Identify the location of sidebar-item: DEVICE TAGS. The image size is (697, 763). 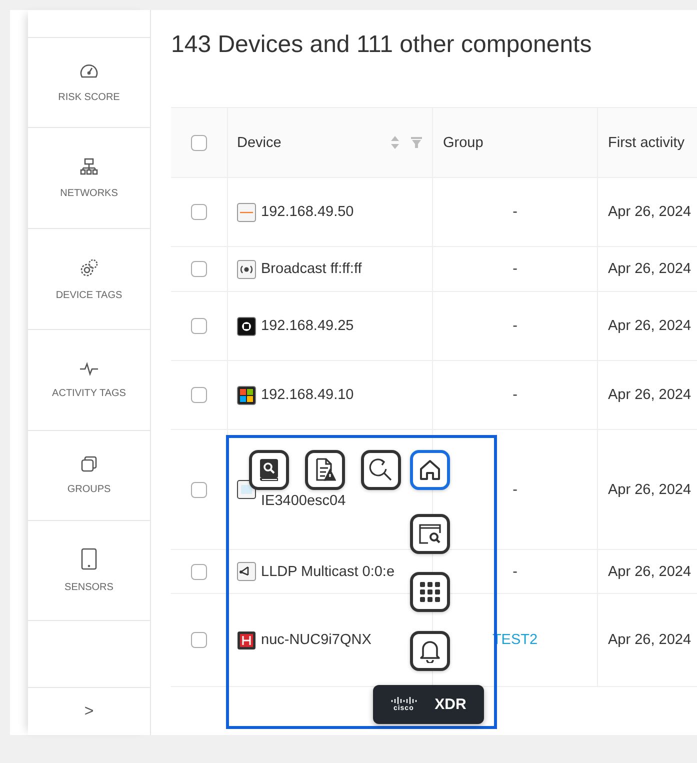
(89, 279).